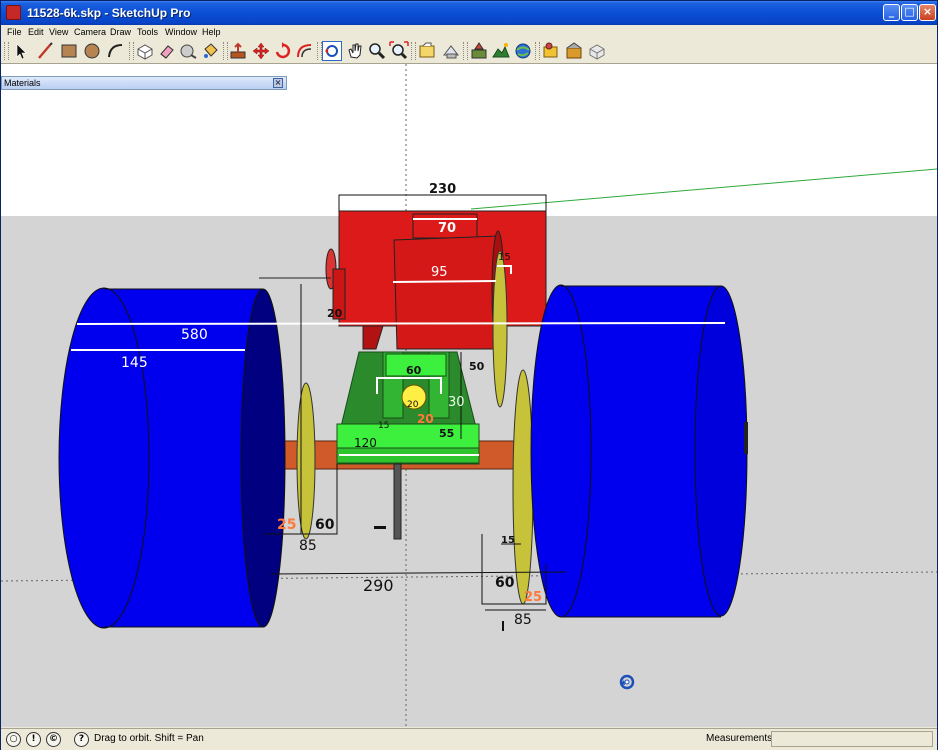 The height and width of the screenshot is (750, 938). Describe the element at coordinates (21, 51) in the screenshot. I see `select-icon` at that location.